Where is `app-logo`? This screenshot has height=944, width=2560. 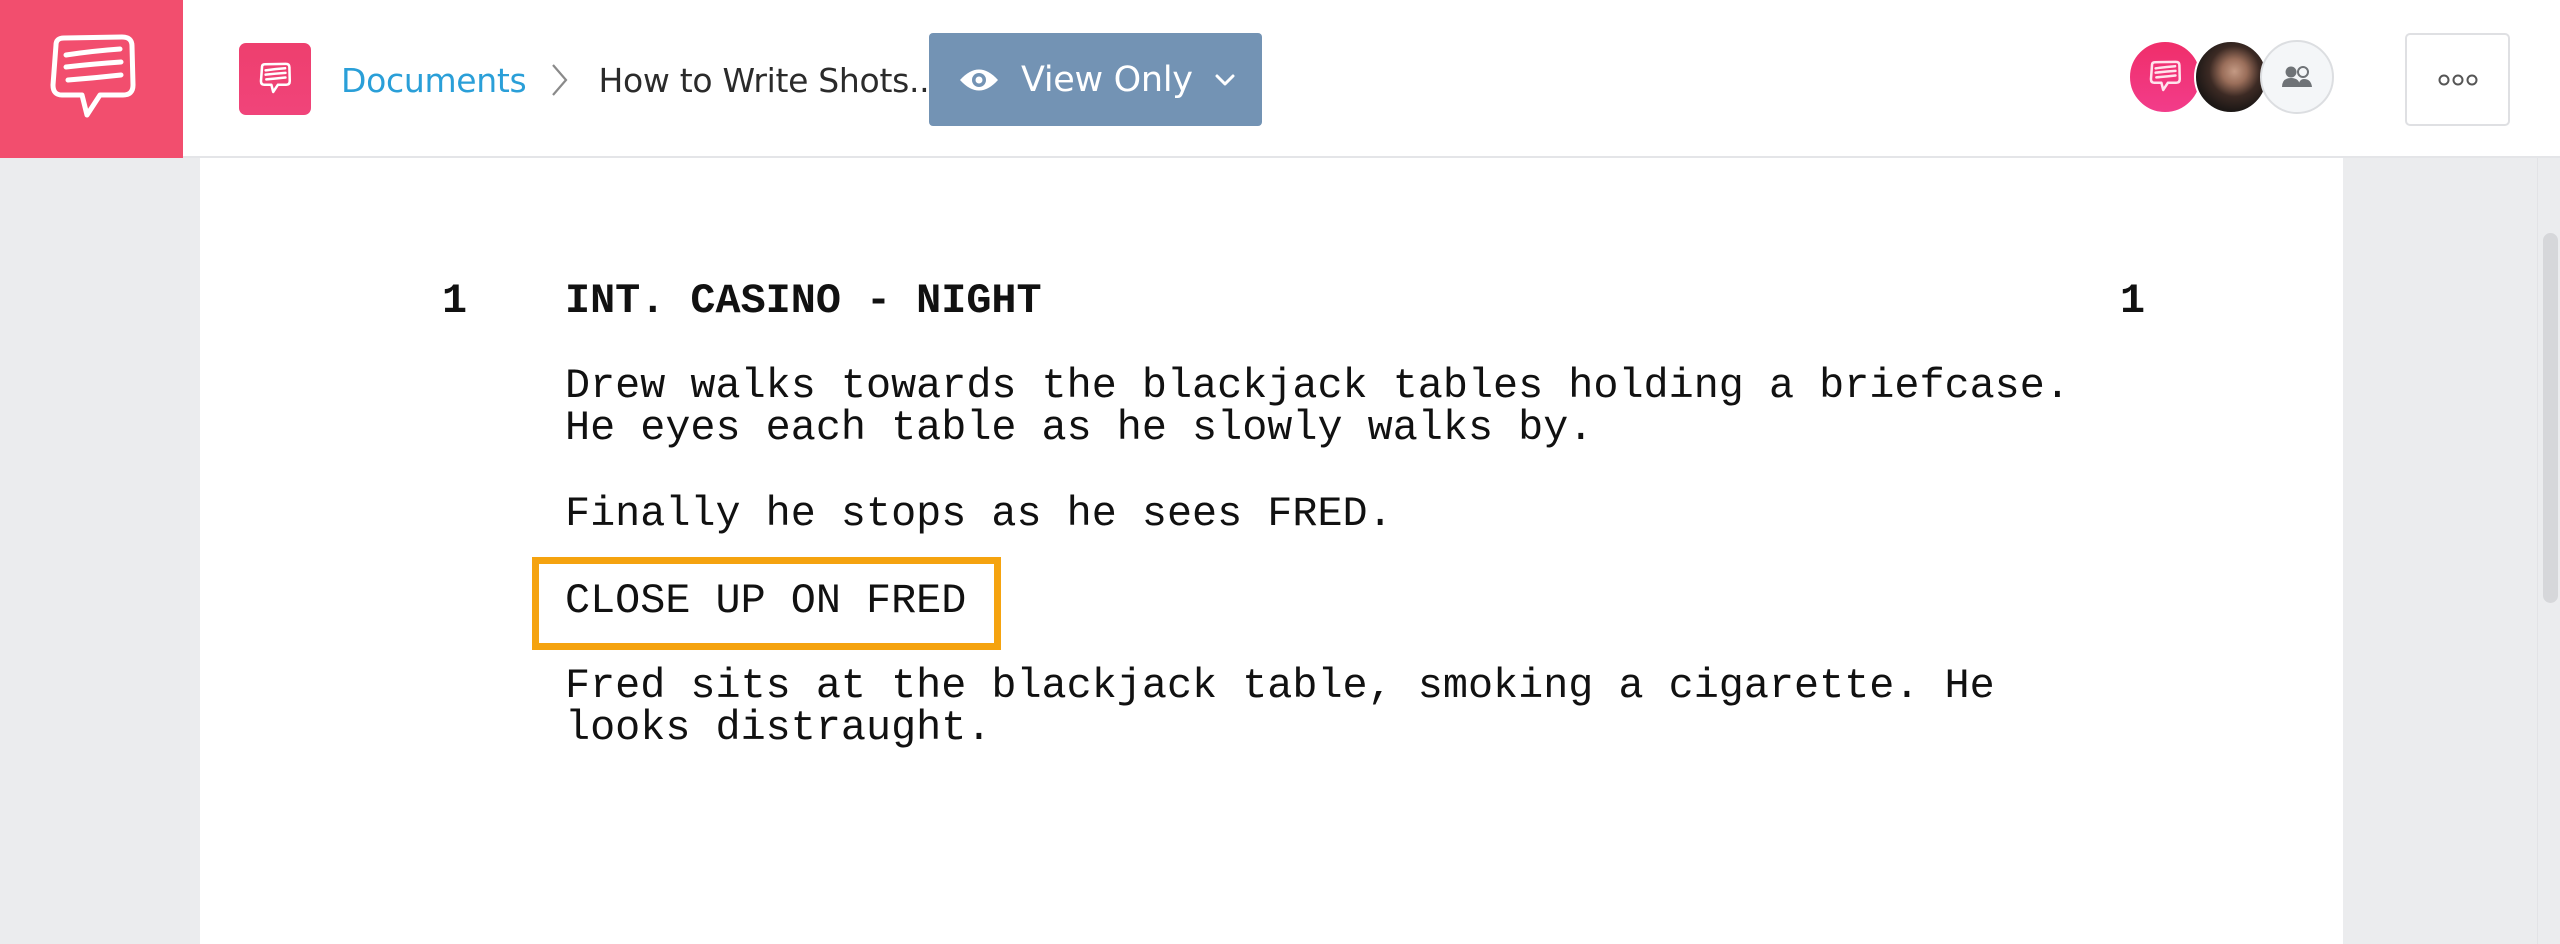
app-logo is located at coordinates (91, 79).